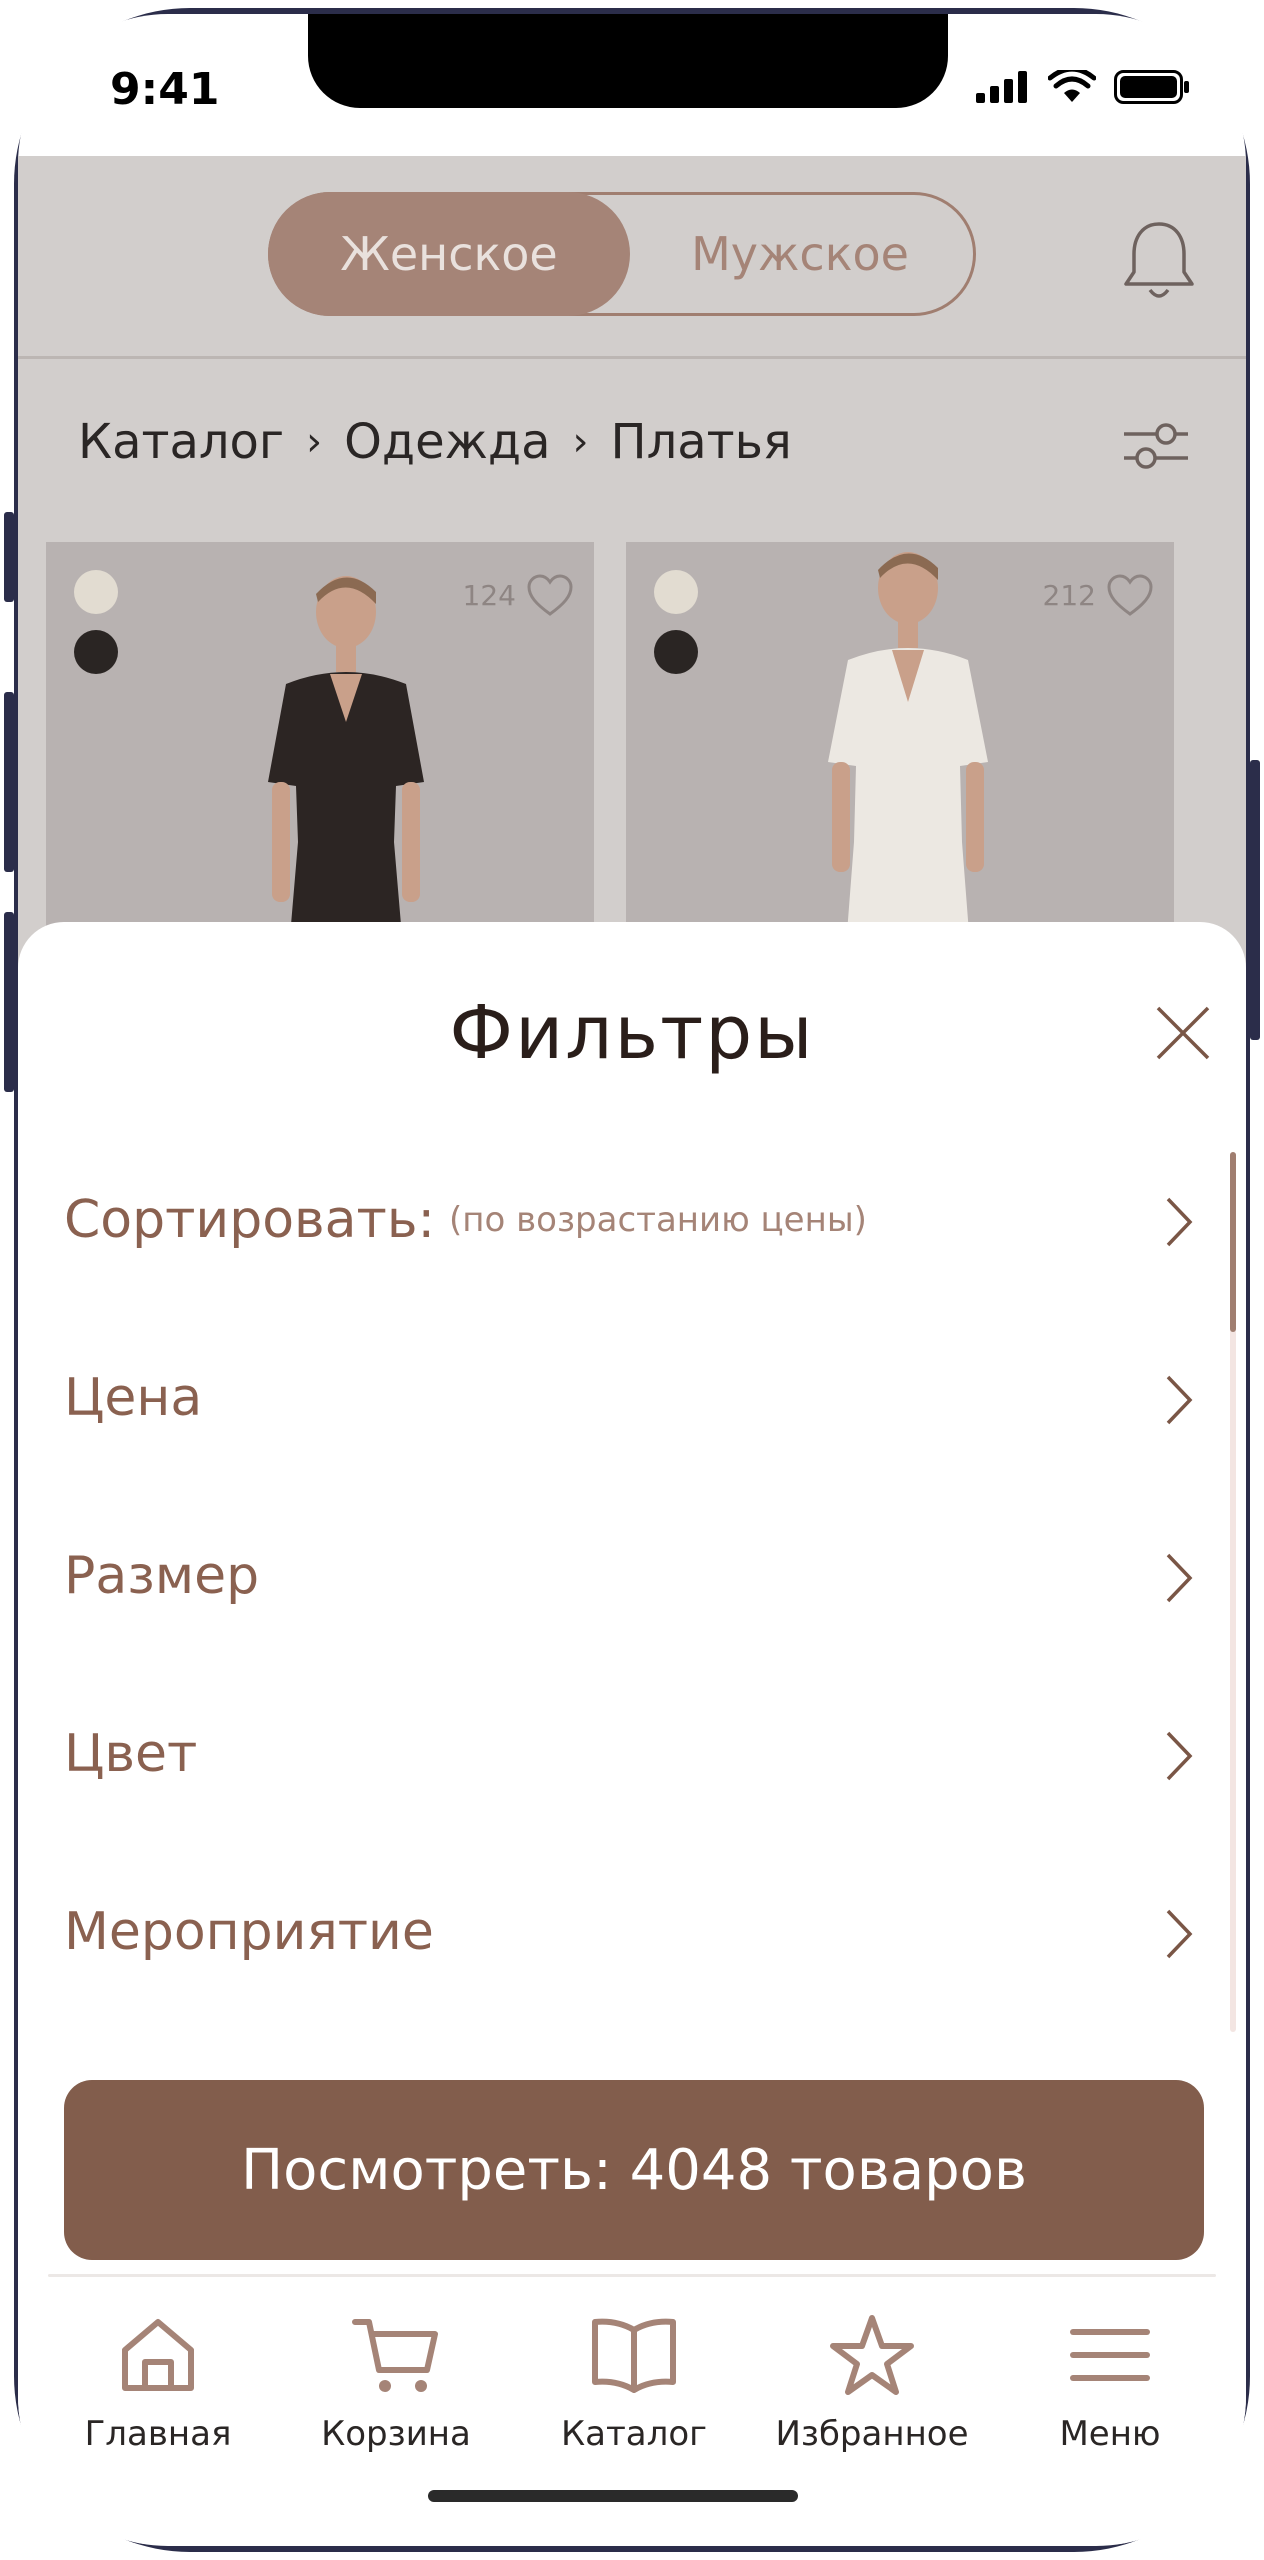 Image resolution: width=1264 pixels, height=2560 pixels. I want to click on bottom-tab-bar: Главная Корзина Каталог Избранное Меню, so click(632, 2410).